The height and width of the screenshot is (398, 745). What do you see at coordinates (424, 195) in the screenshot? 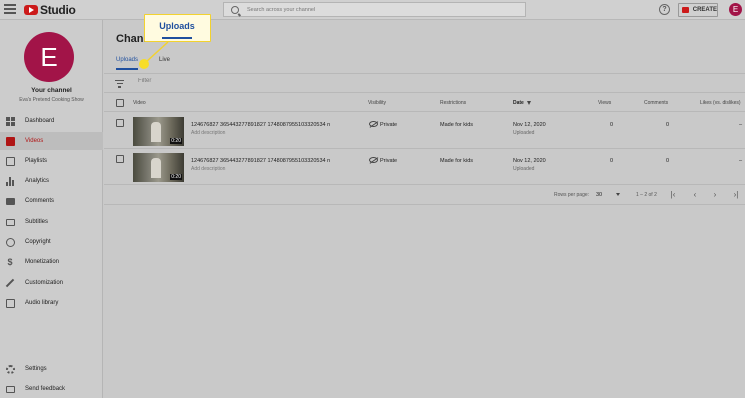
I see `pagination-bar: Rows per page: 30 1 – 2 of 2 |‹ ‹ › ›|` at bounding box center [424, 195].